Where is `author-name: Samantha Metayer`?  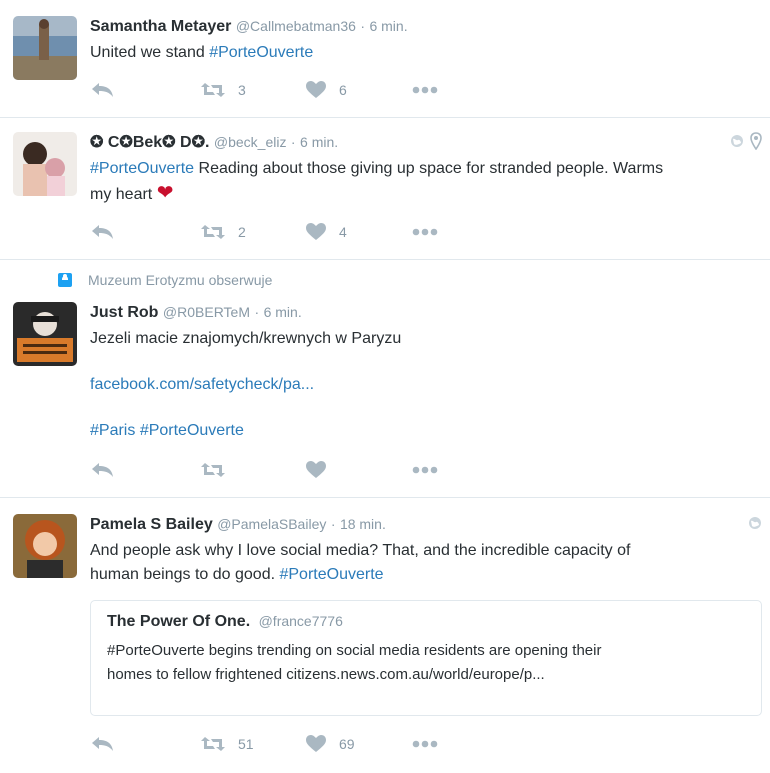 author-name: Samantha Metayer is located at coordinates (160, 26).